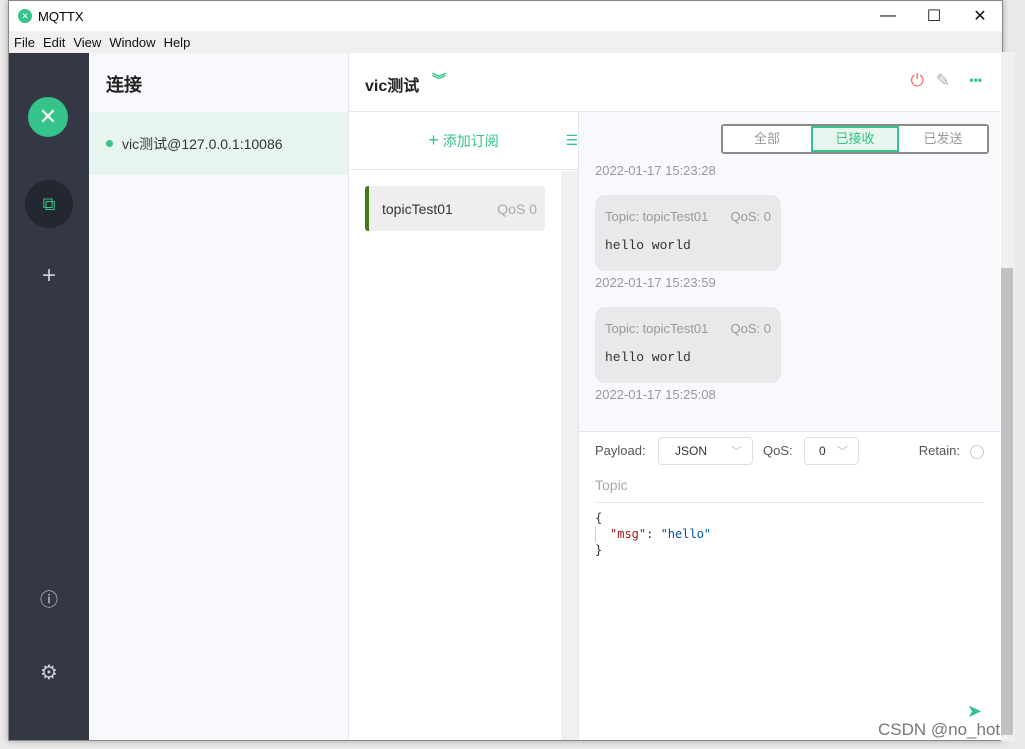 The width and height of the screenshot is (1025, 749). I want to click on title-bar: ✕ MQTTX — ☐ ✕, so click(505, 16).